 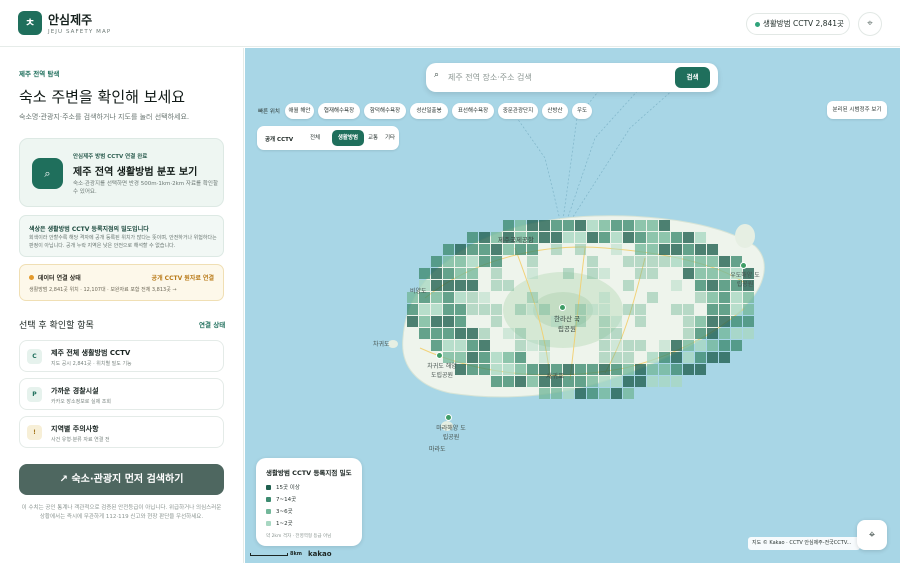 What do you see at coordinates (91, 364) in the screenshot?
I see `item-subtitle: 지도 공시 2,841곳 · 위치별 밀도 기능` at bounding box center [91, 364].